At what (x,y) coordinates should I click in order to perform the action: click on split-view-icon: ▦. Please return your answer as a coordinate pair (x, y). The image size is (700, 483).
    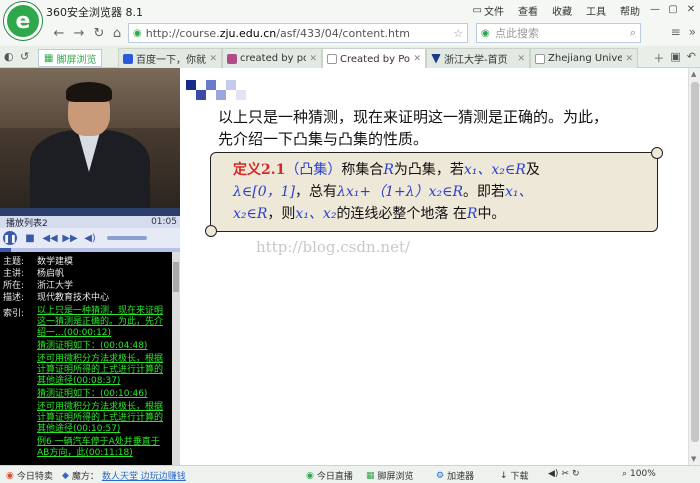
    Looking at the image, I should click on (370, 475).